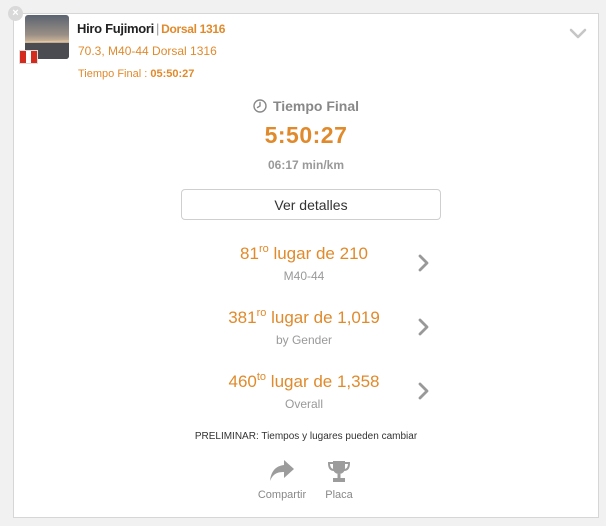 The height and width of the screenshot is (526, 606). I want to click on clock-icon, so click(260, 106).